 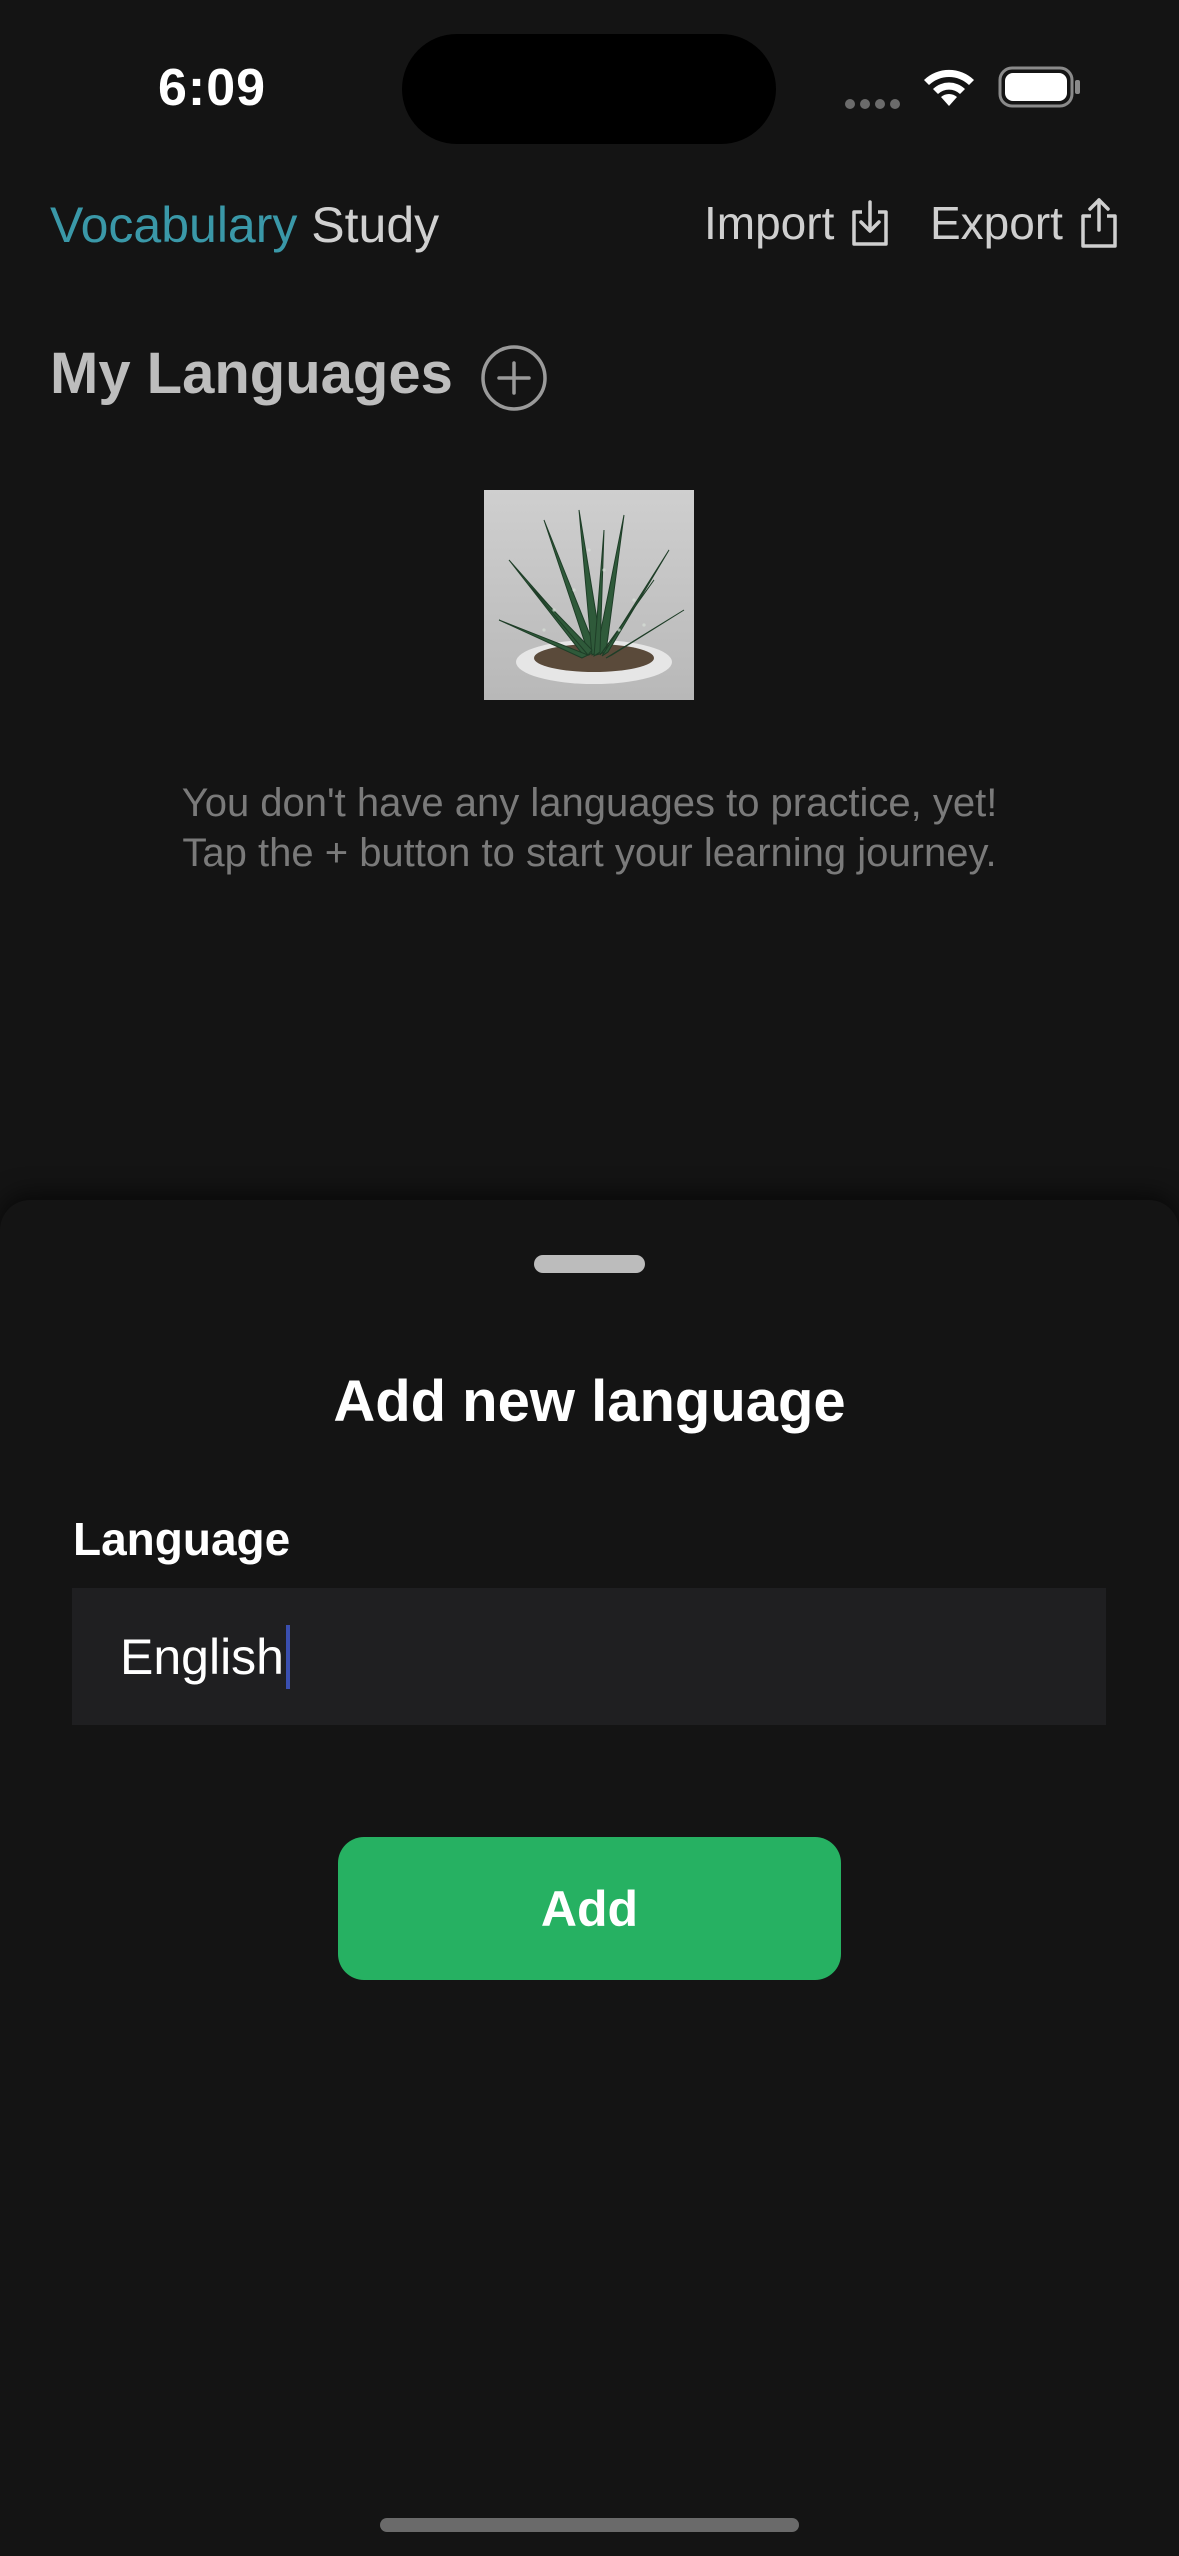 I want to click on export-label: Export, so click(x=996, y=223).